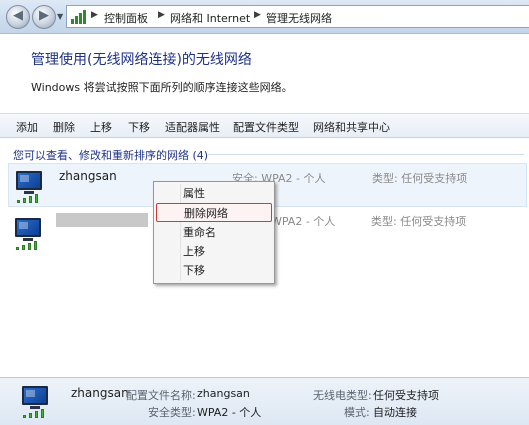 This screenshot has width=529, height=425. Describe the element at coordinates (64, 127) in the screenshot. I see `remove-button: 删除` at that location.